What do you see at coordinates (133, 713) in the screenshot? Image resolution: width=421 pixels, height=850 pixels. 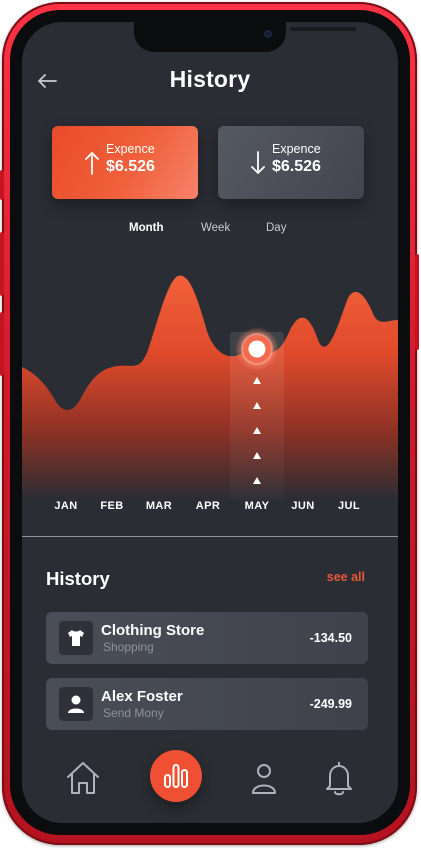 I see `transaction-category: Send Mony` at bounding box center [133, 713].